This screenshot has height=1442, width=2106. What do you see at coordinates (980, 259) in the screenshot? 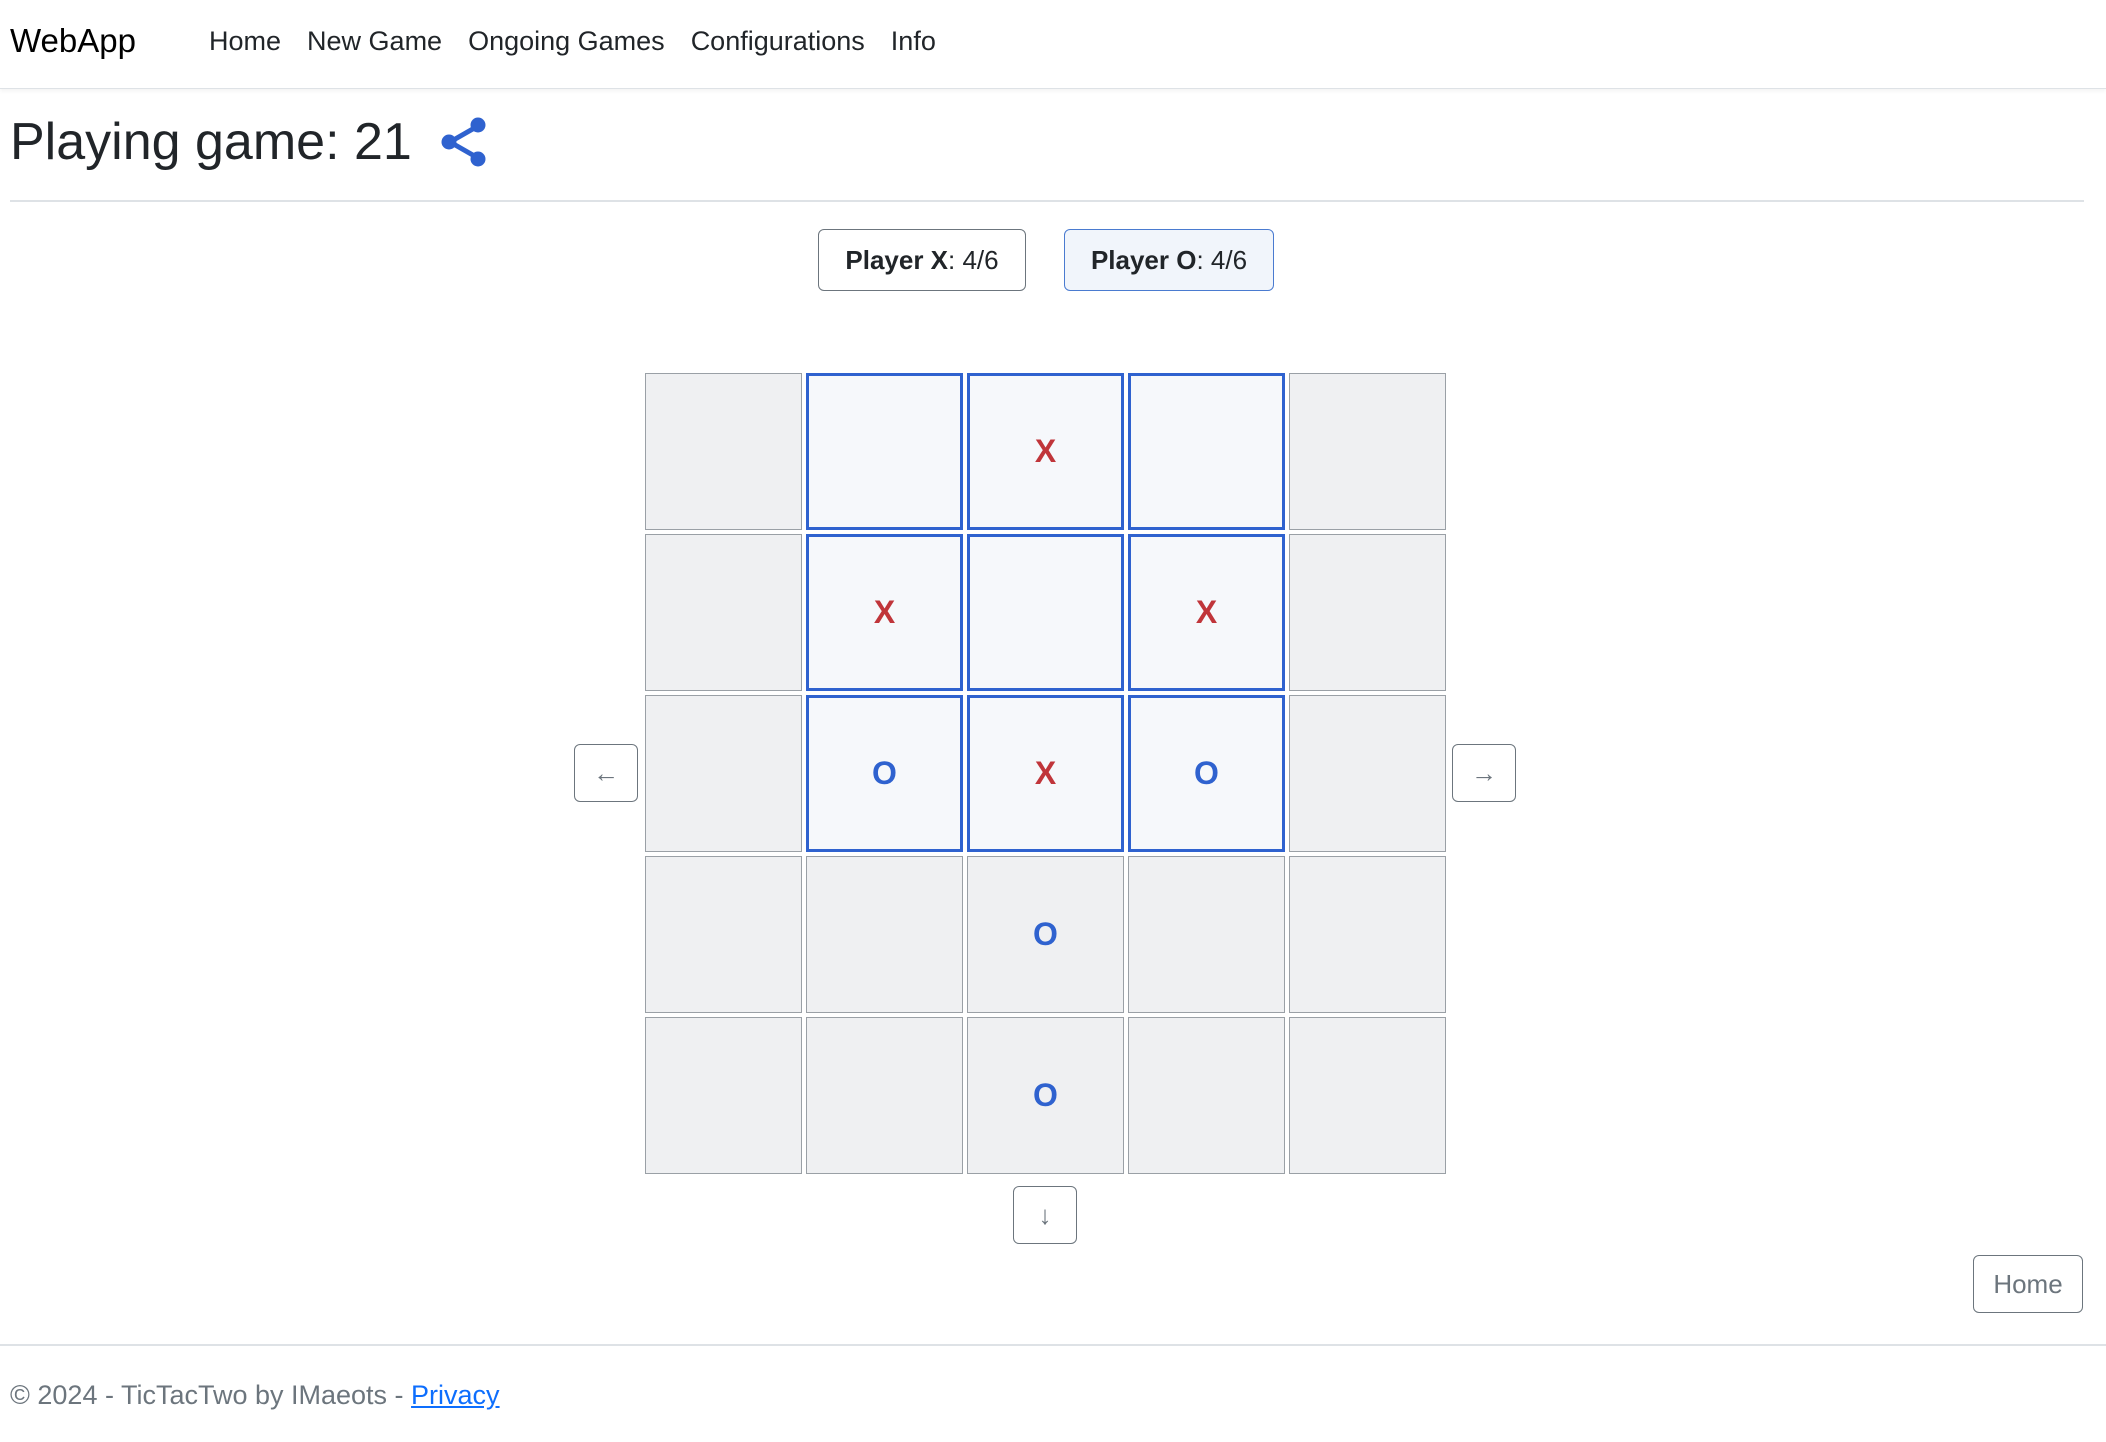
I see `player-x-count: 4/6` at bounding box center [980, 259].